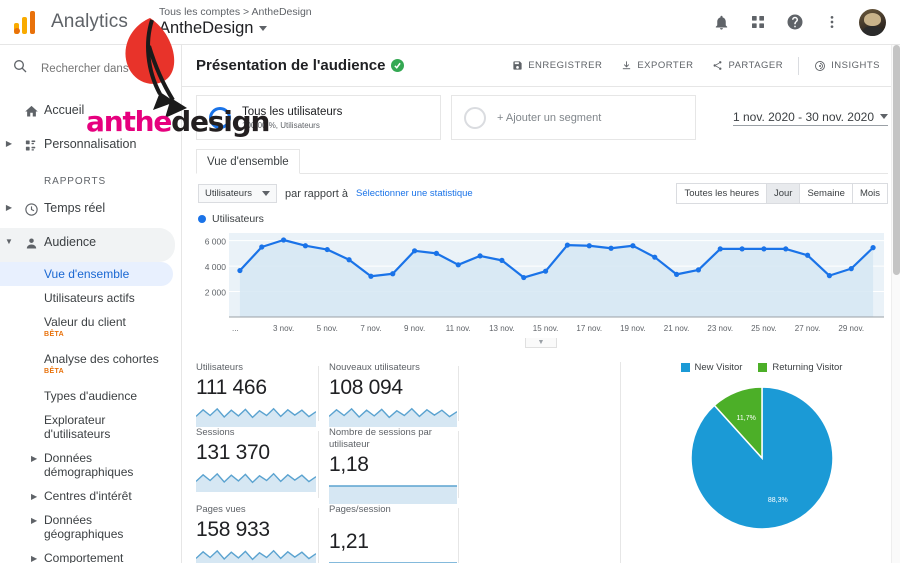 The height and width of the screenshot is (563, 900). Describe the element at coordinates (281, 125) in the screenshot. I see `segment-subtitle: 100,00 %, Utilisateurs` at that location.